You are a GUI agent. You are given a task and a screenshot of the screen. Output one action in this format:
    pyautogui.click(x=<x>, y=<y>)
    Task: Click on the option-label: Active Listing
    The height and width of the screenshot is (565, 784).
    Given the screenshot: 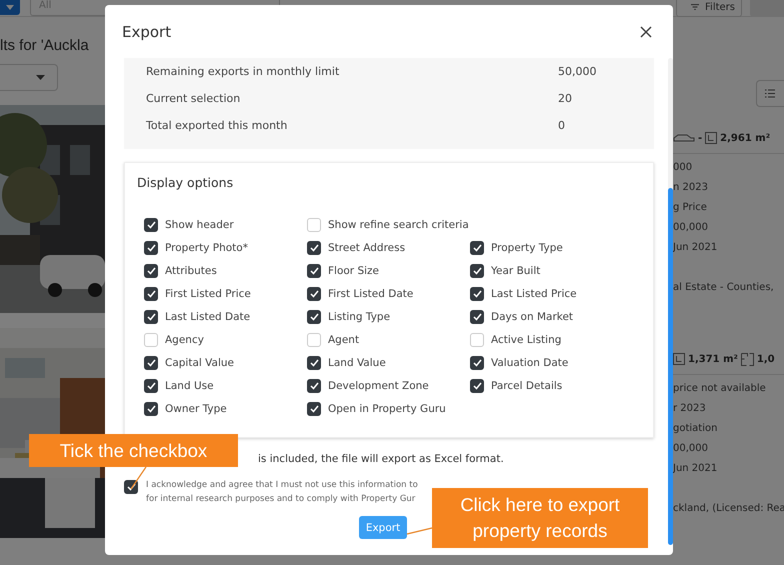 What is the action you would take?
    pyautogui.click(x=526, y=340)
    